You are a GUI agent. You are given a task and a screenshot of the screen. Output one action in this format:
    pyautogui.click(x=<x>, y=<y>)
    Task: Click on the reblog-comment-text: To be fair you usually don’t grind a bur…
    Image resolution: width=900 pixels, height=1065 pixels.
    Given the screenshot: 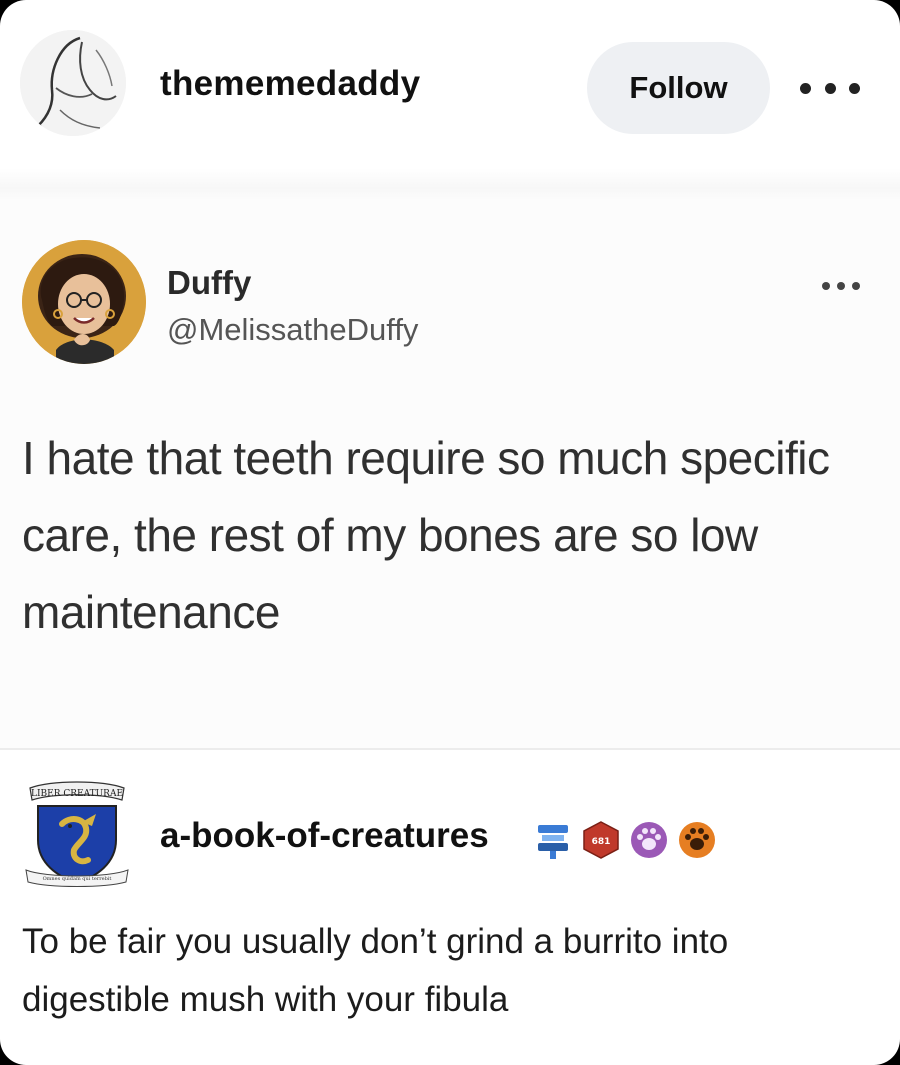 What is the action you would take?
    pyautogui.click(x=375, y=970)
    